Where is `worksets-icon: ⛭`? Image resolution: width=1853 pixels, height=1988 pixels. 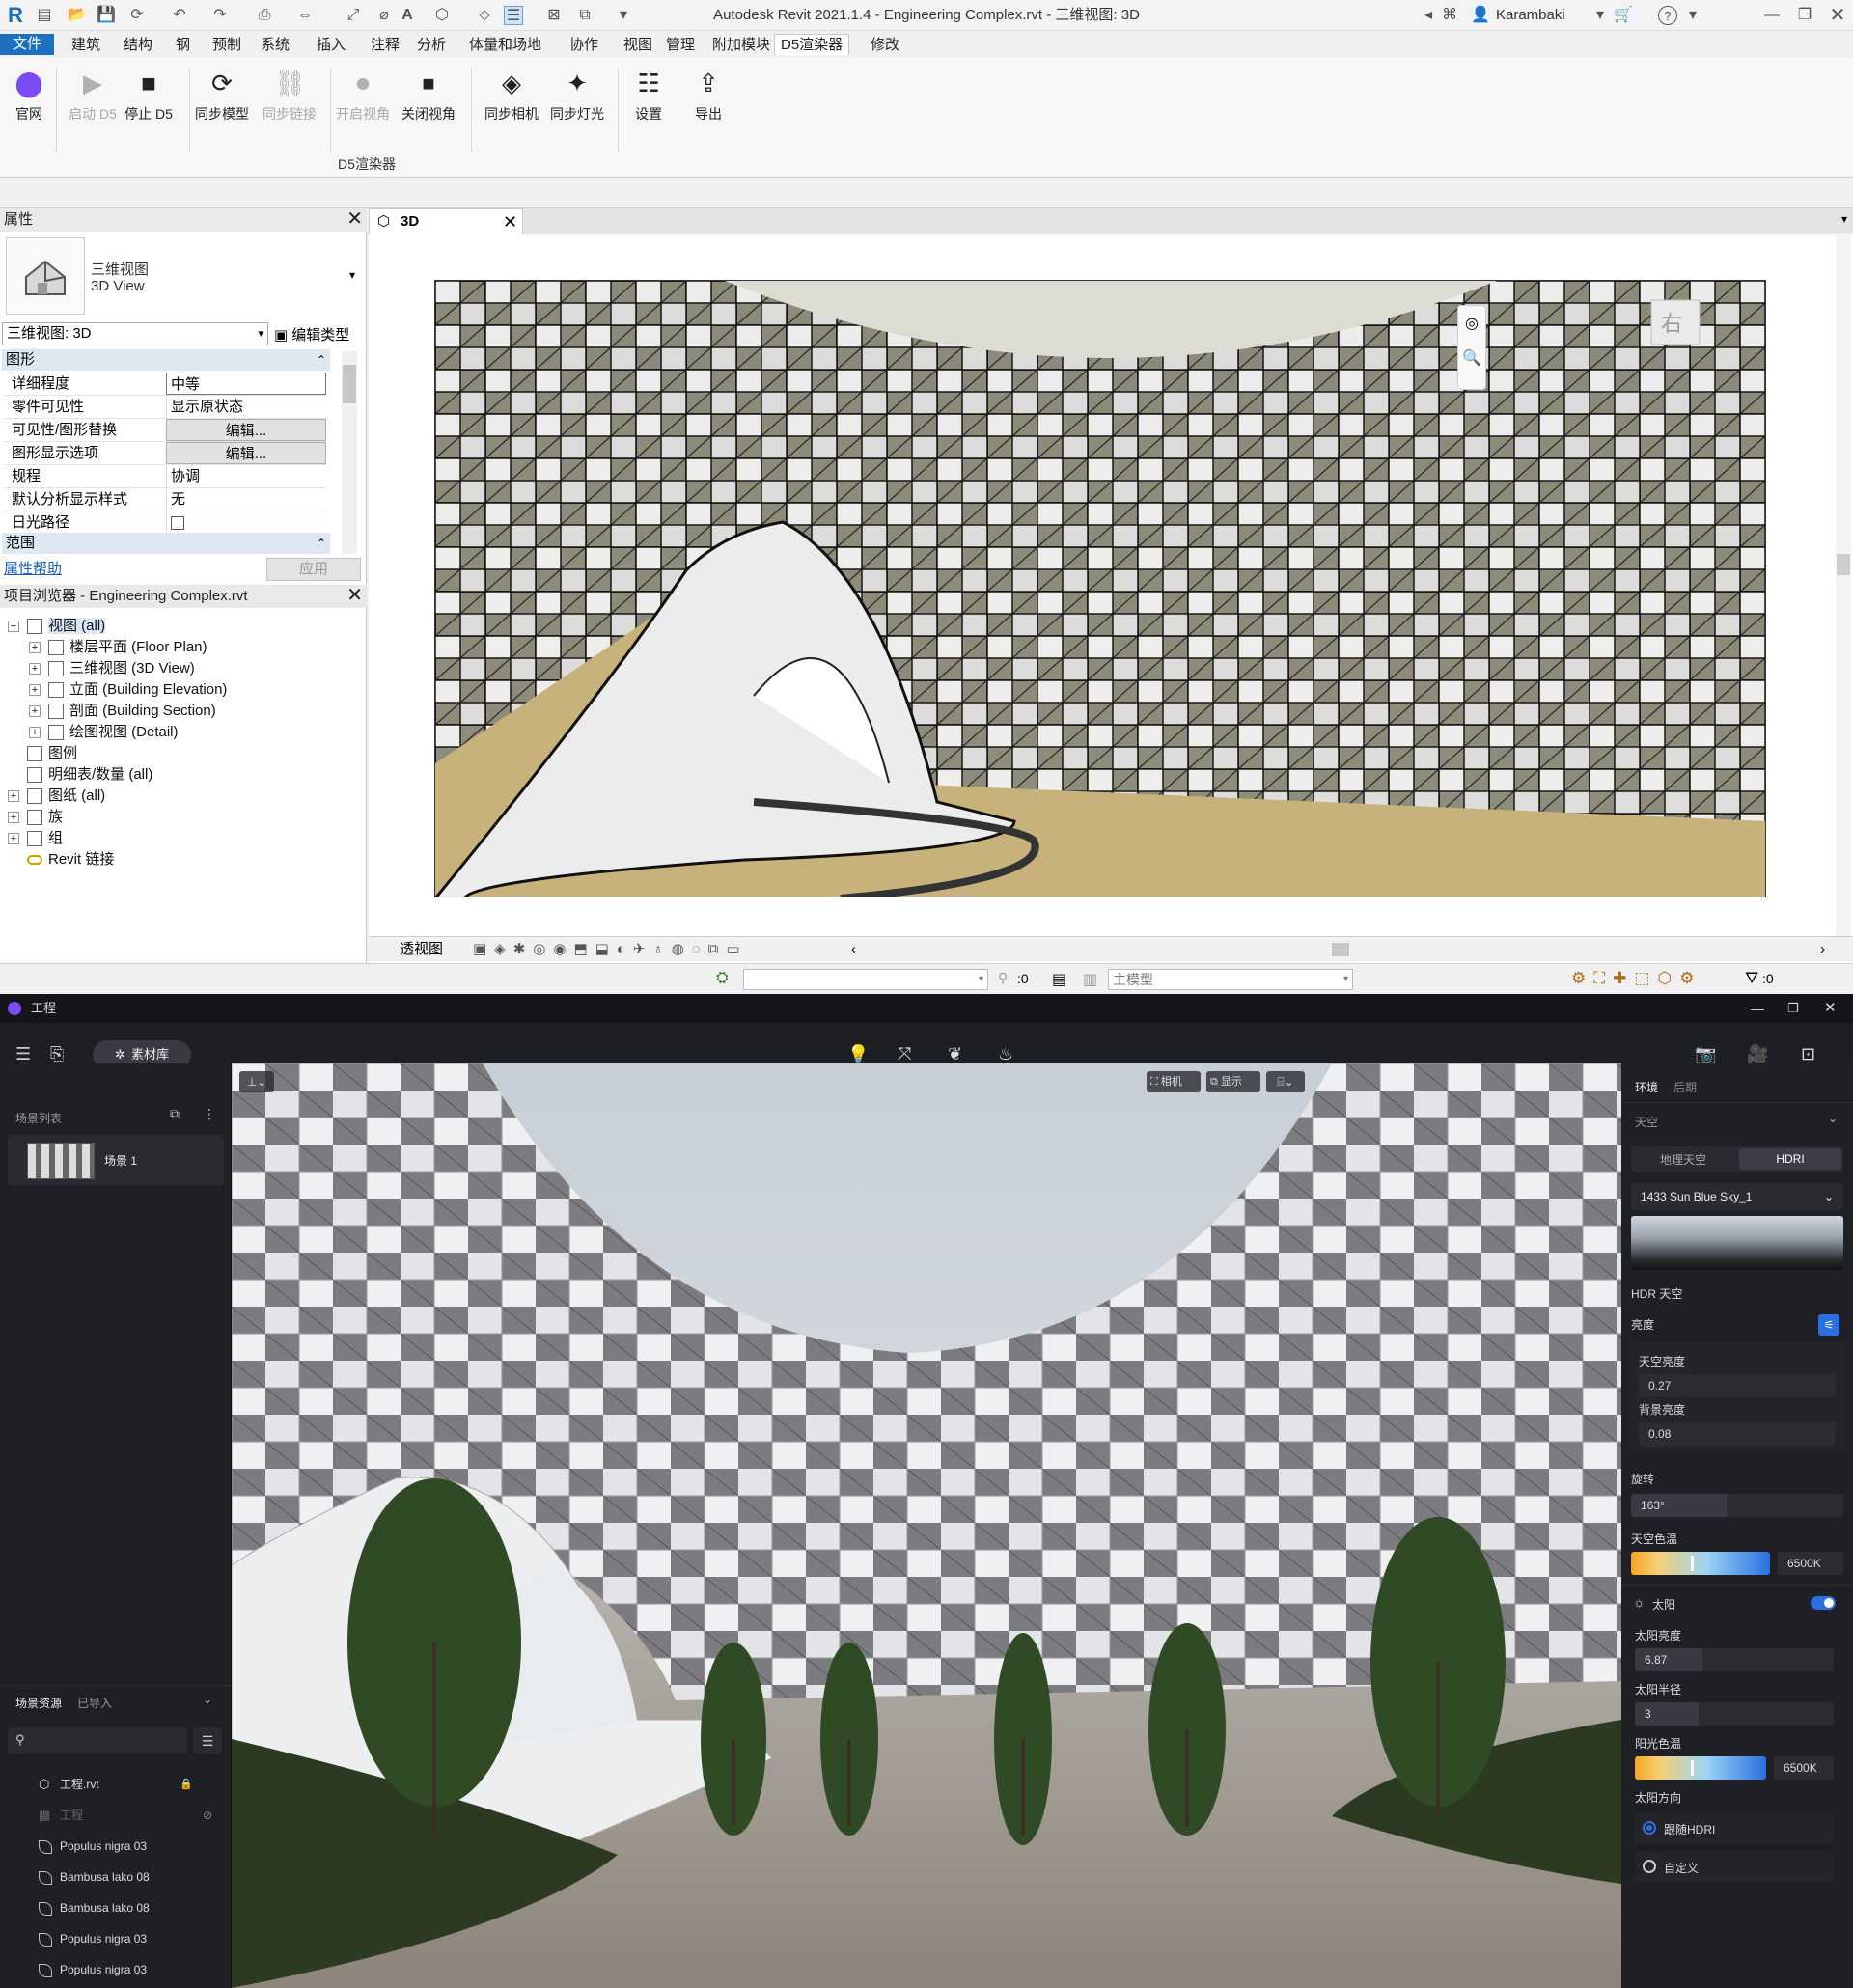
worksets-icon: ⛭ is located at coordinates (722, 978).